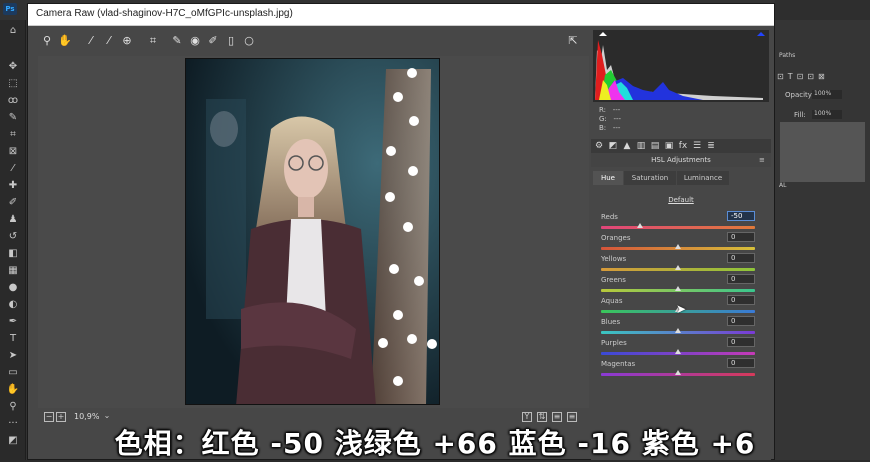 The image size is (870, 462). I want to click on copy-settings-icon: ≡, so click(557, 417).